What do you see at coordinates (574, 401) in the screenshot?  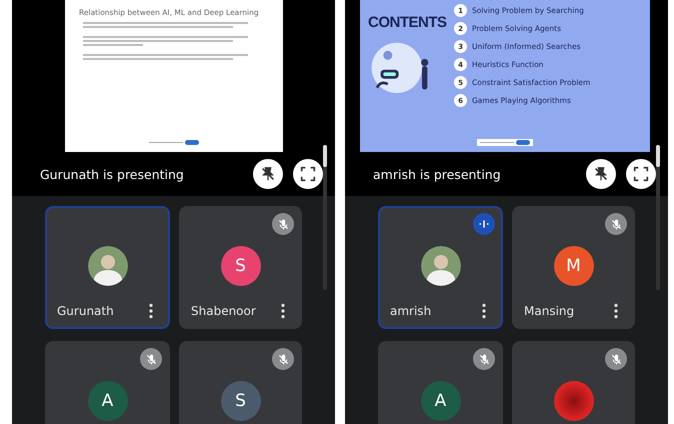 I see `photo-placeholder` at bounding box center [574, 401].